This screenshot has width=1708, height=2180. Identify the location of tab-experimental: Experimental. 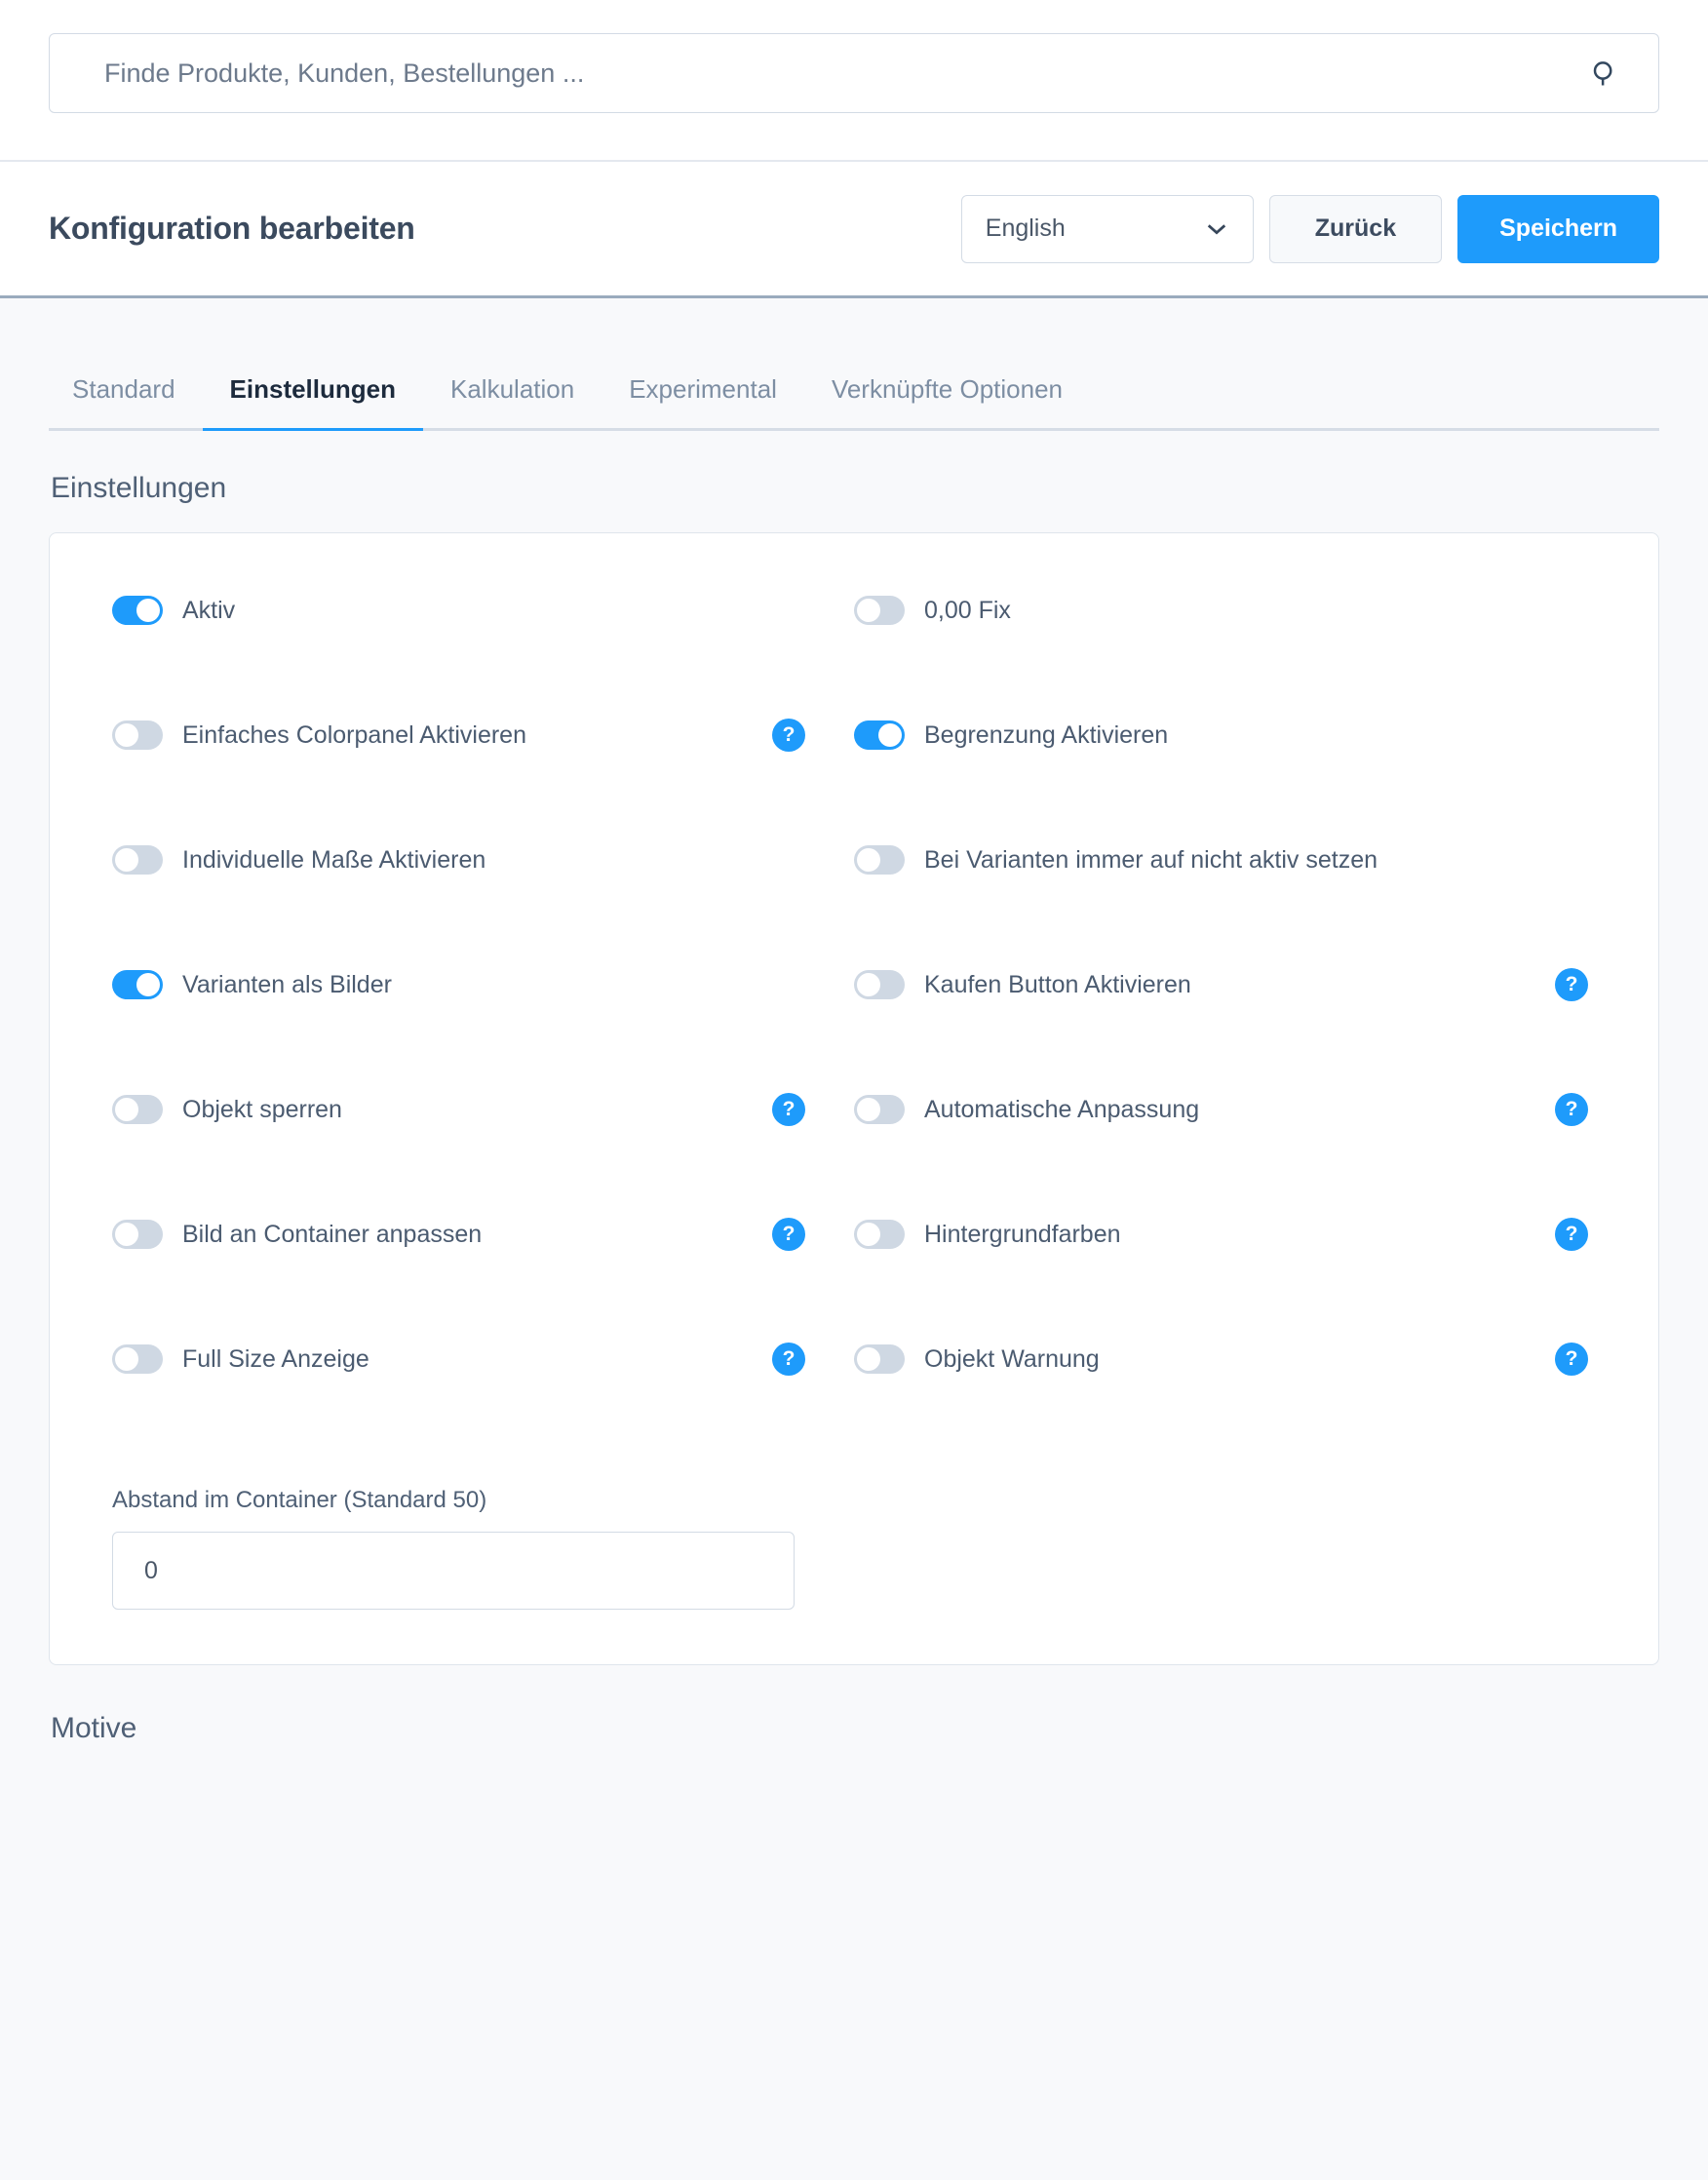
(703, 401).